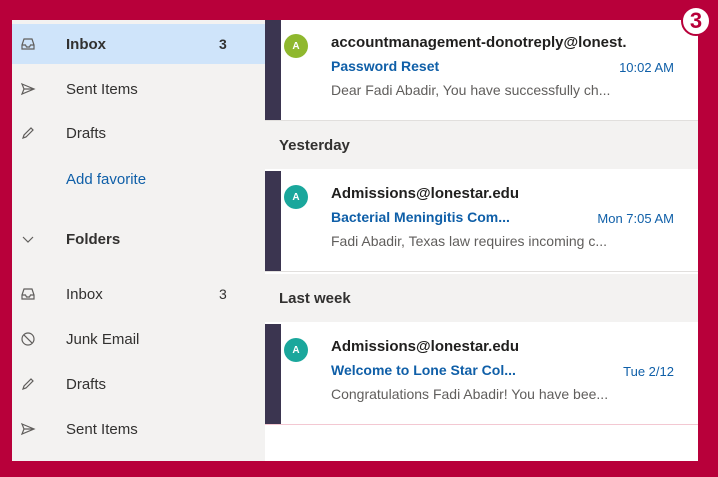 Image resolution: width=718 pixels, height=477 pixels. Describe the element at coordinates (648, 371) in the screenshot. I see `message-time: Tue 2/12` at that location.